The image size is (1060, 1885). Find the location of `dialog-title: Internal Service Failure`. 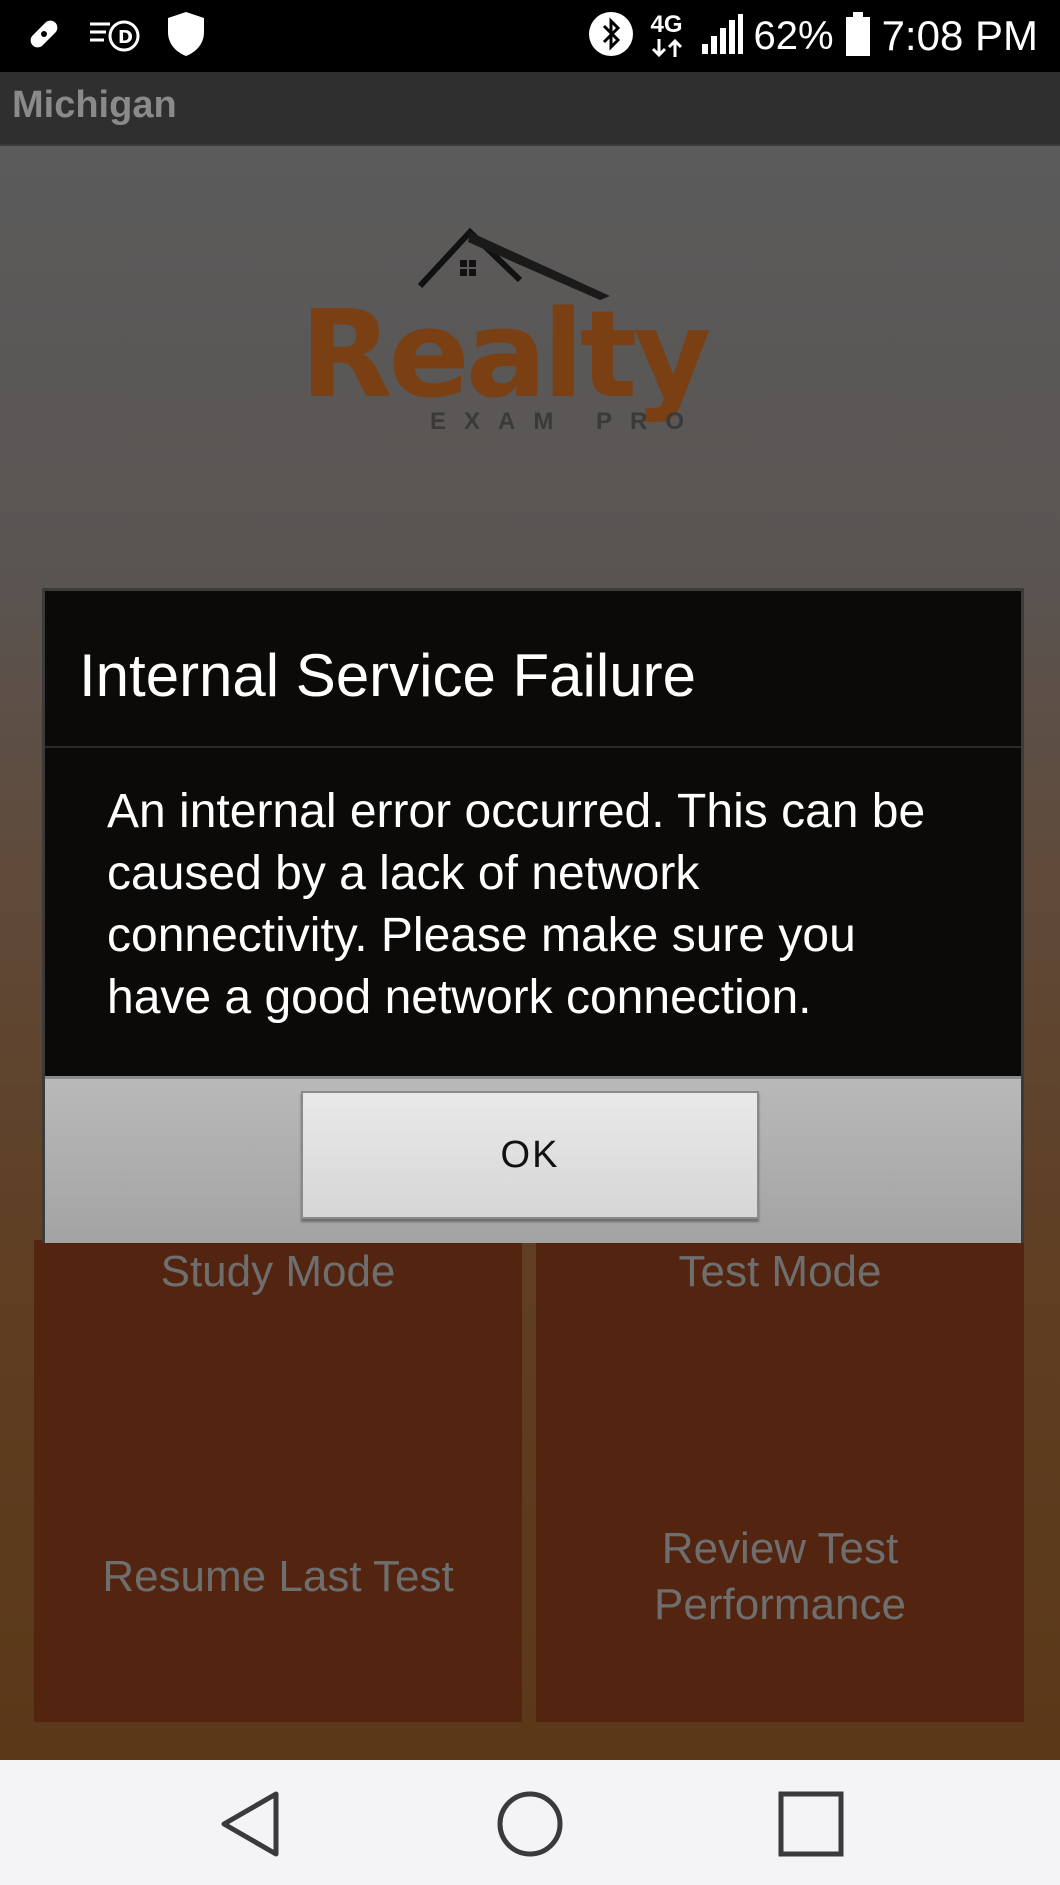

dialog-title: Internal Service Failure is located at coordinates (387, 675).